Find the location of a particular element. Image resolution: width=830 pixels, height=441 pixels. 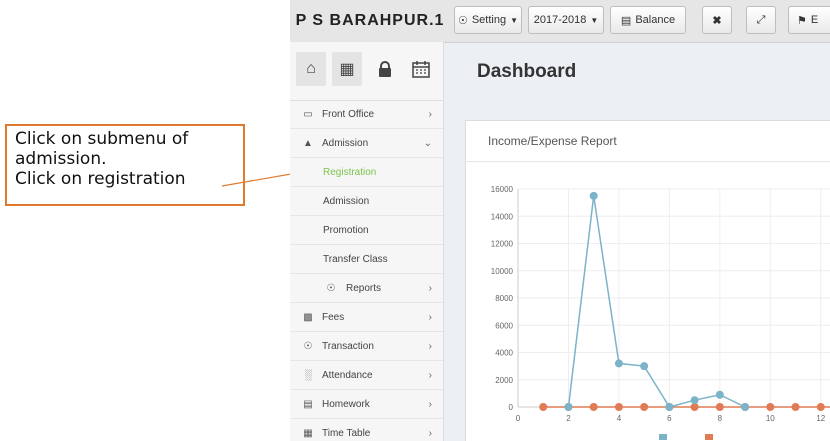

submenu-item-reports: ☉ Reports › is located at coordinates (366, 288).